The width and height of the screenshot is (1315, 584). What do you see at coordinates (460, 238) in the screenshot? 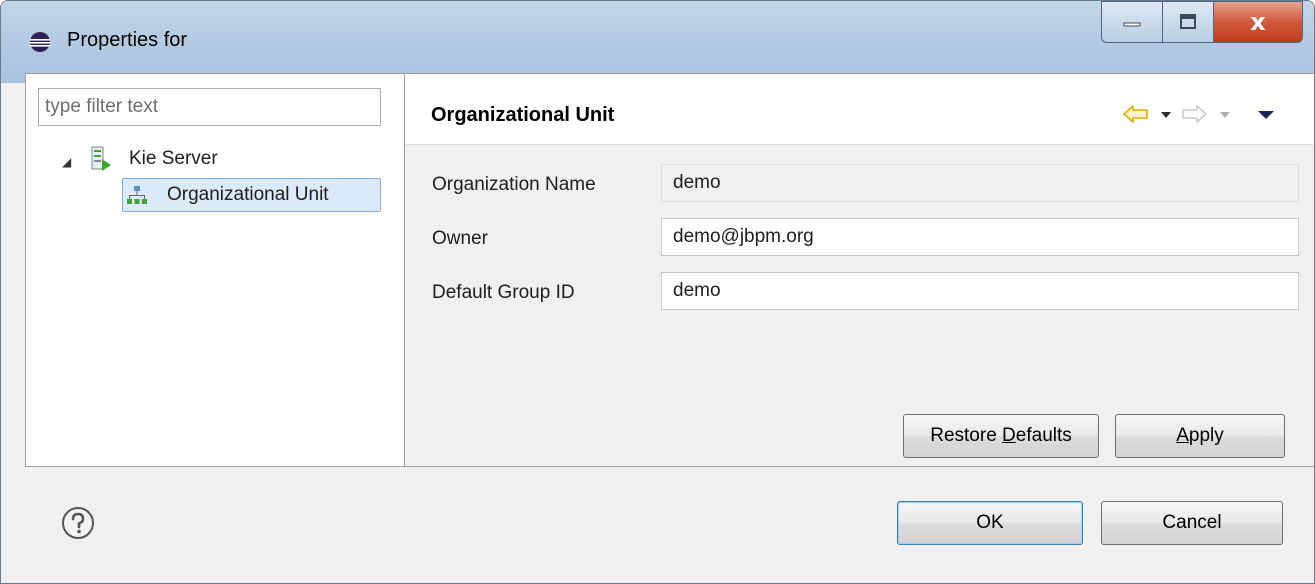
I see `owner-label: Owner` at bounding box center [460, 238].